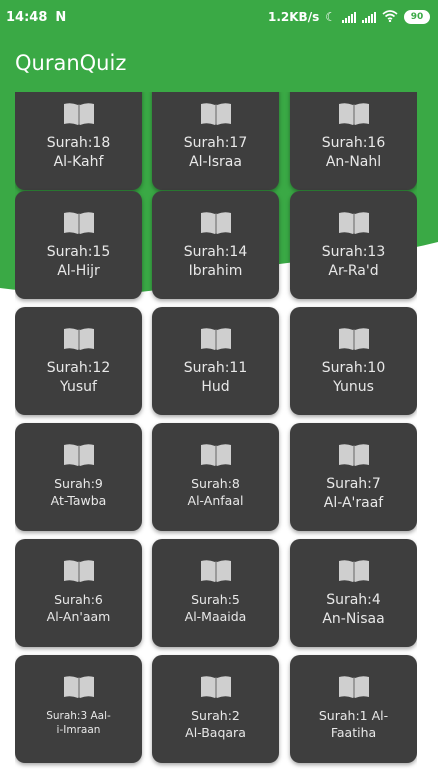  What do you see at coordinates (79, 608) in the screenshot?
I see `surah-card-label: Surah:6 Al-An'aam` at bounding box center [79, 608].